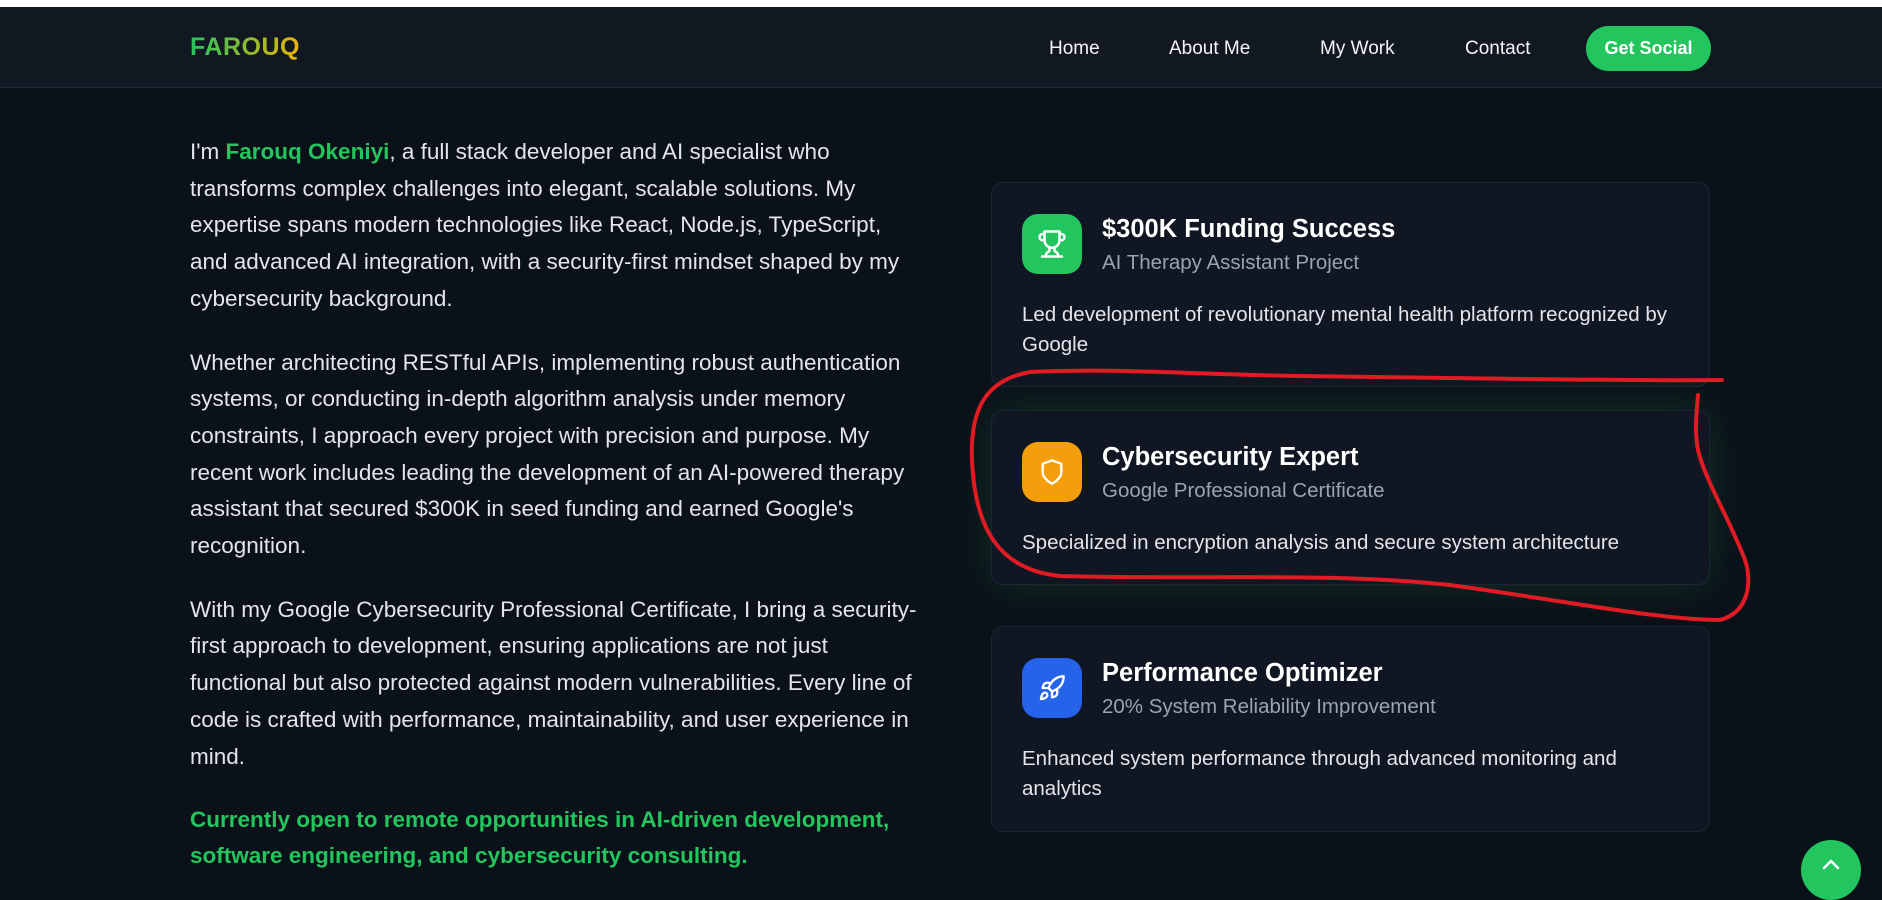  What do you see at coordinates (1497, 49) in the screenshot?
I see `nav-link-contact: Contact` at bounding box center [1497, 49].